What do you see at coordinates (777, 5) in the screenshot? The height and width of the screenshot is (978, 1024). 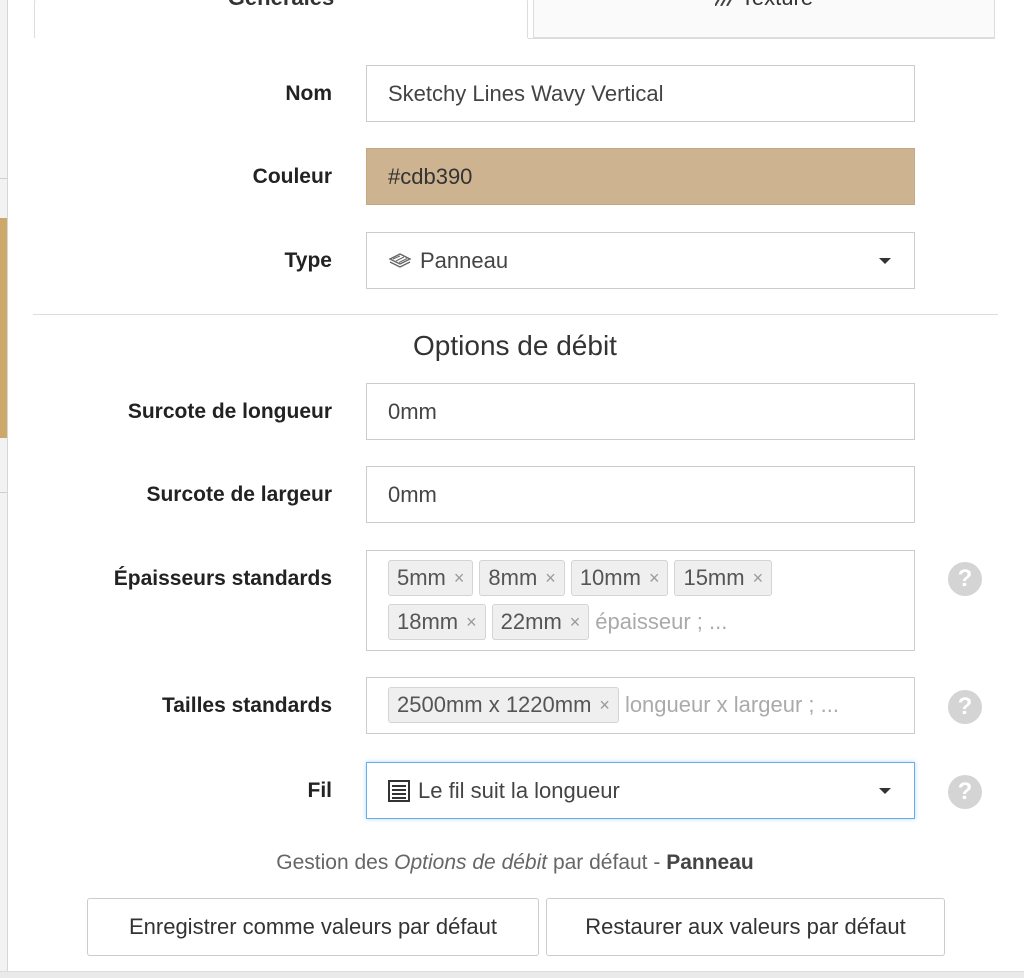 I see `tab-texture-label: Texture` at bounding box center [777, 5].